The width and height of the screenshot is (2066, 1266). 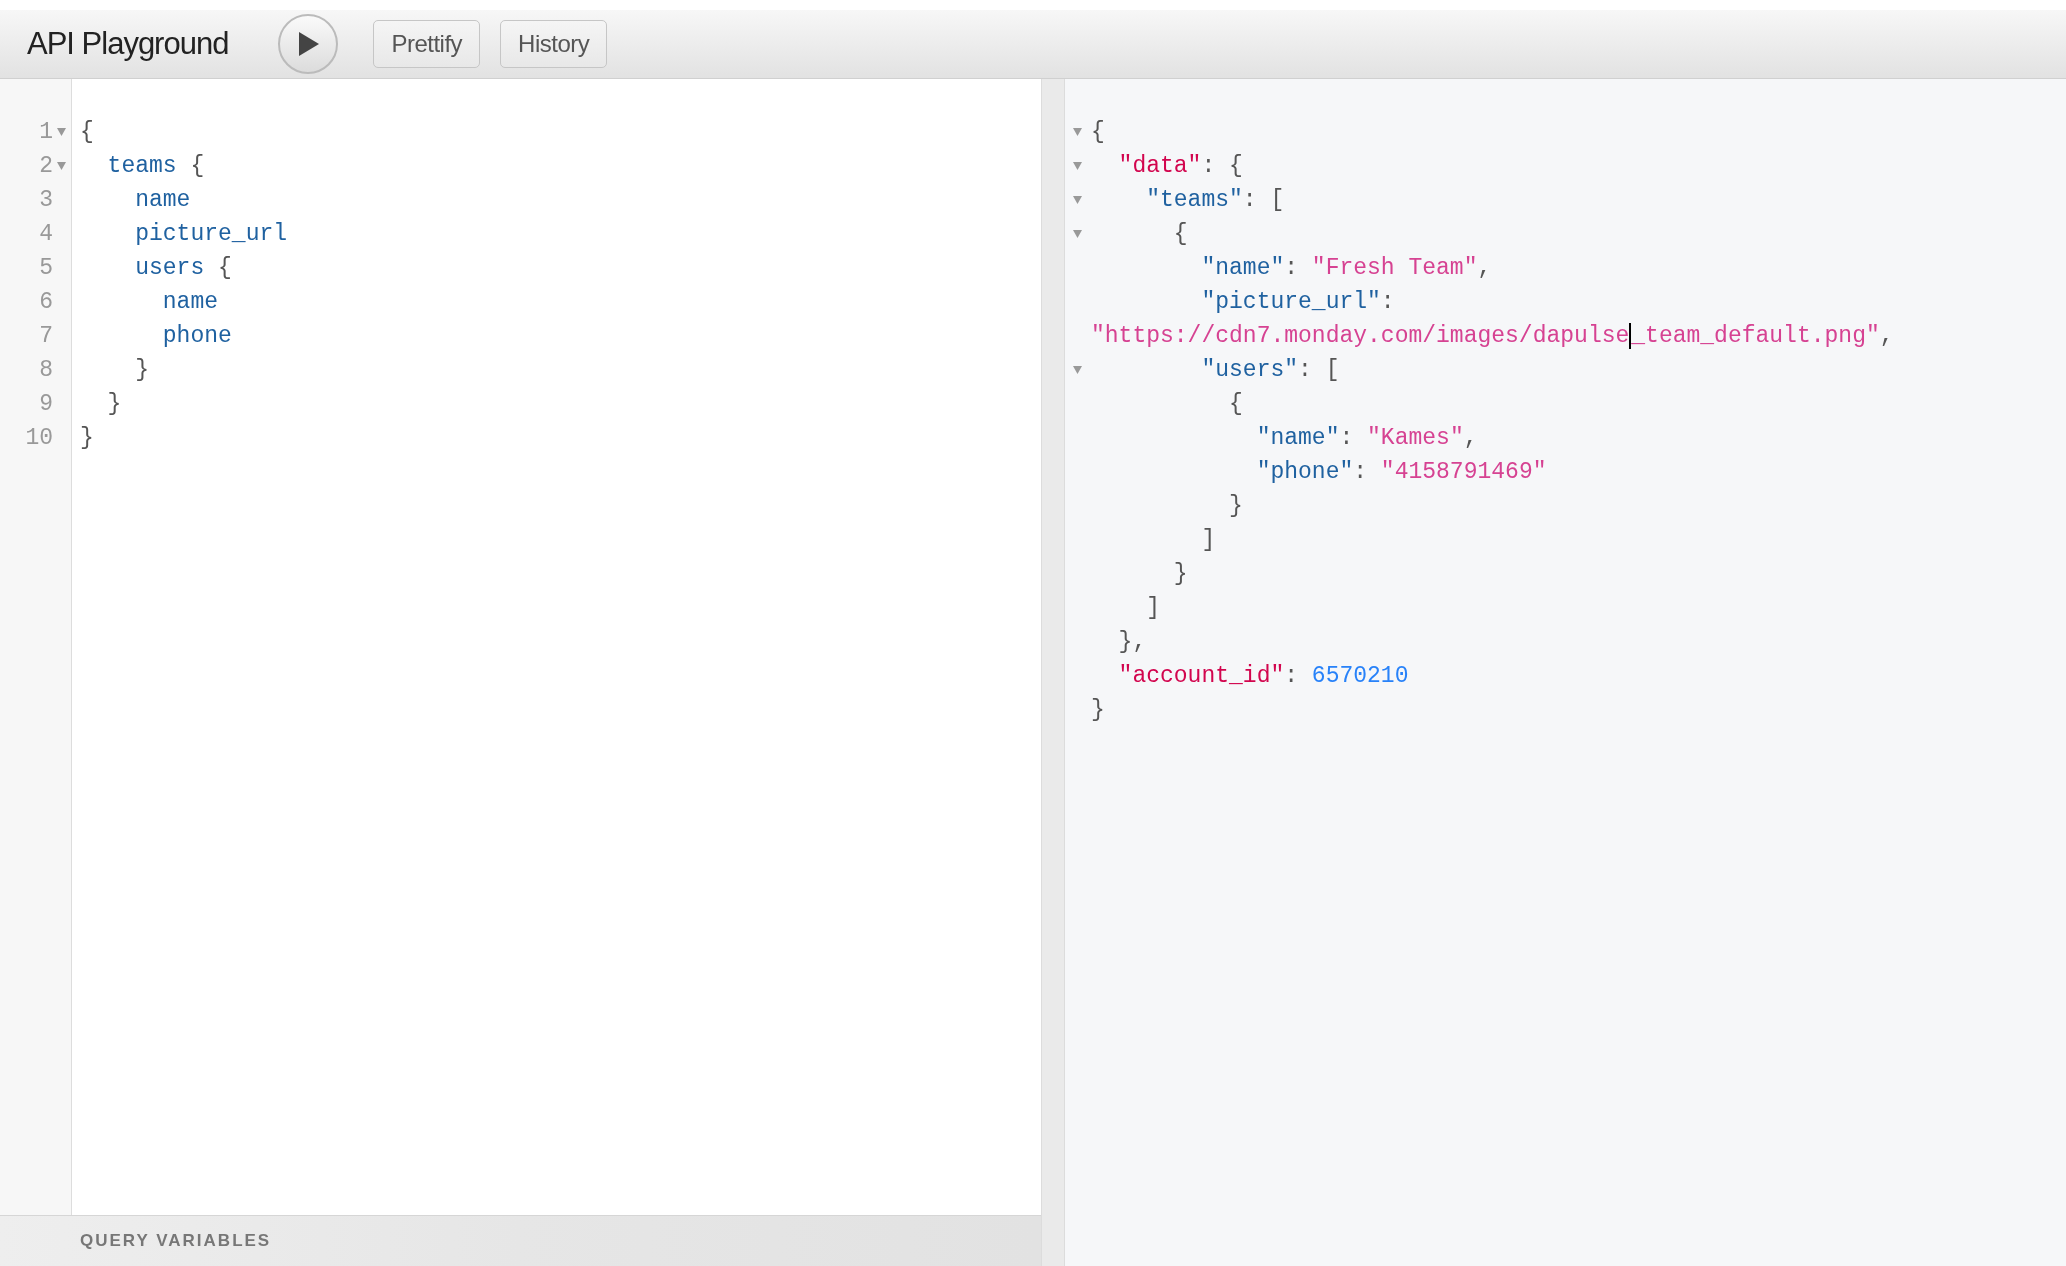 What do you see at coordinates (46, 370) in the screenshot?
I see `line-number: 8` at bounding box center [46, 370].